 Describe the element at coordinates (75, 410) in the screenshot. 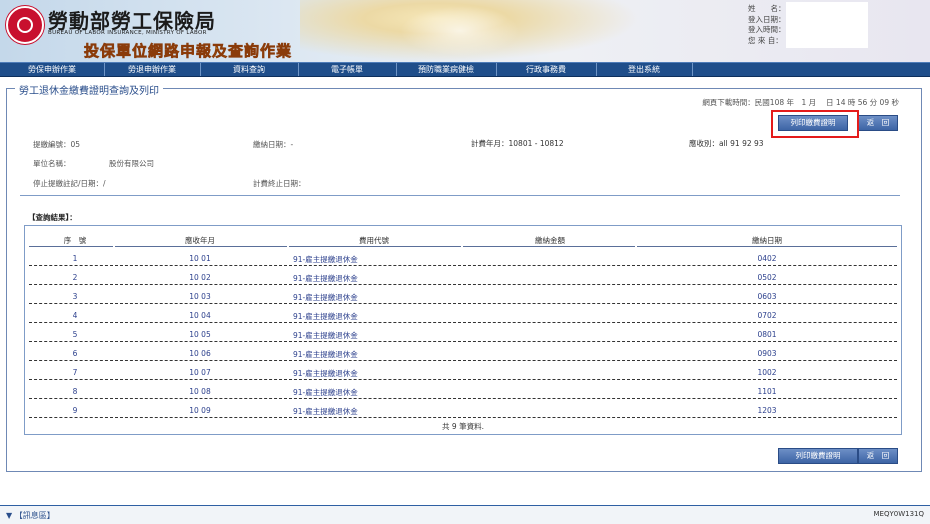

I see `table-cell-seq: 9` at that location.